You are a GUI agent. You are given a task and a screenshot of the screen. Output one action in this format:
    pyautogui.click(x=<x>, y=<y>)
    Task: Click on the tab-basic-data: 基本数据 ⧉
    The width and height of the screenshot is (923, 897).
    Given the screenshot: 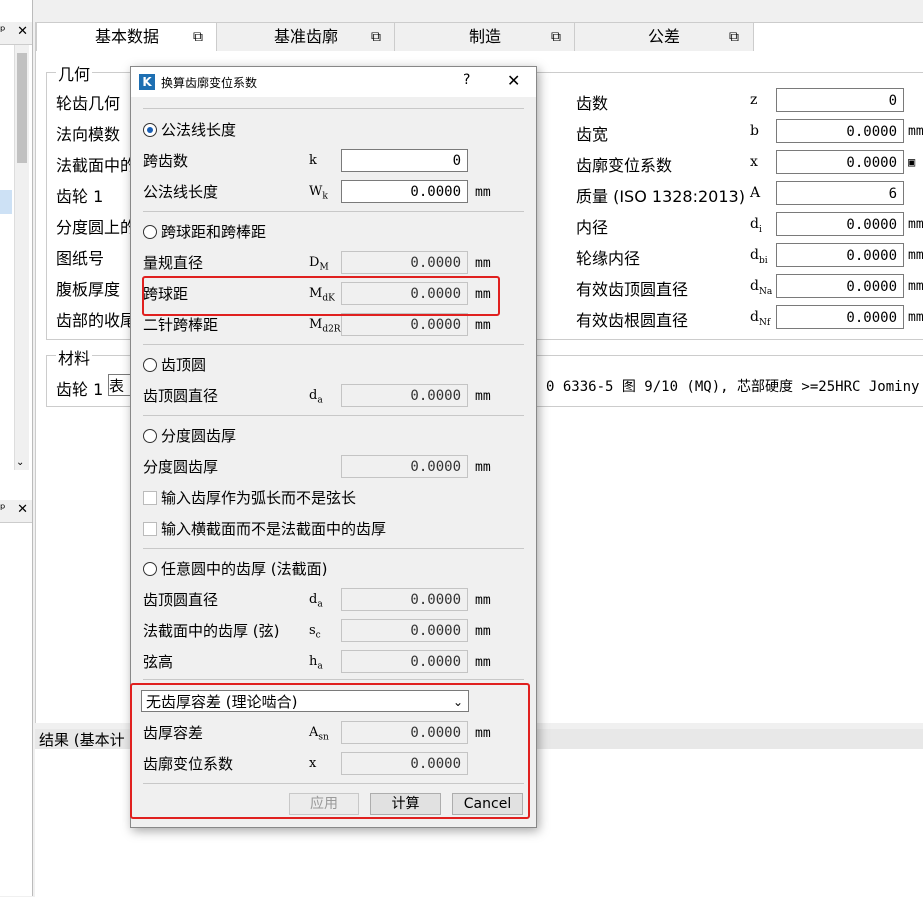 What is the action you would take?
    pyautogui.click(x=127, y=36)
    